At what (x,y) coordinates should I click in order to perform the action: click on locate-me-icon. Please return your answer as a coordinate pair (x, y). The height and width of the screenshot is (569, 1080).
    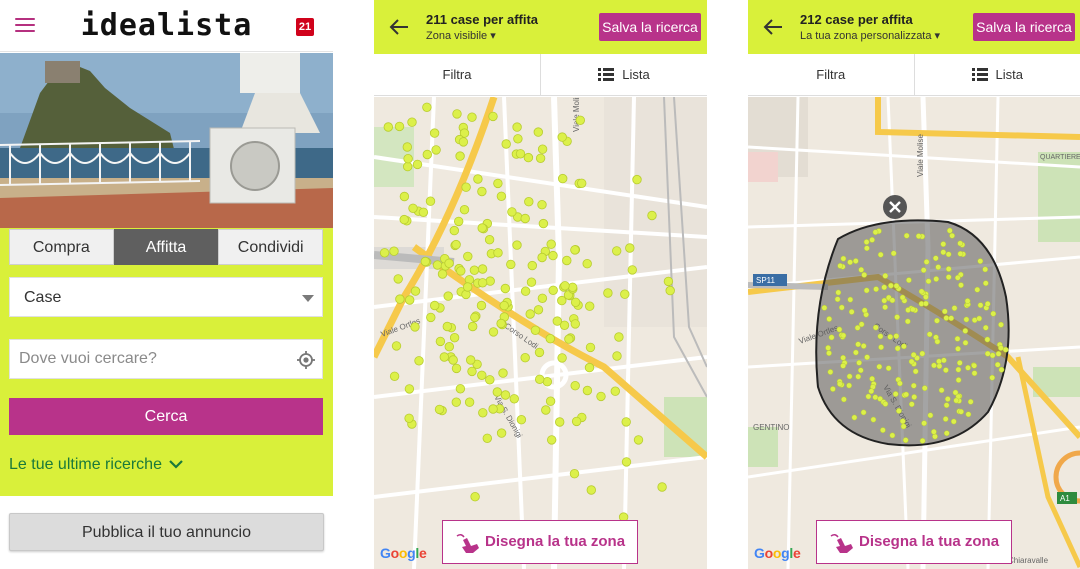
    Looking at the image, I should click on (306, 360).